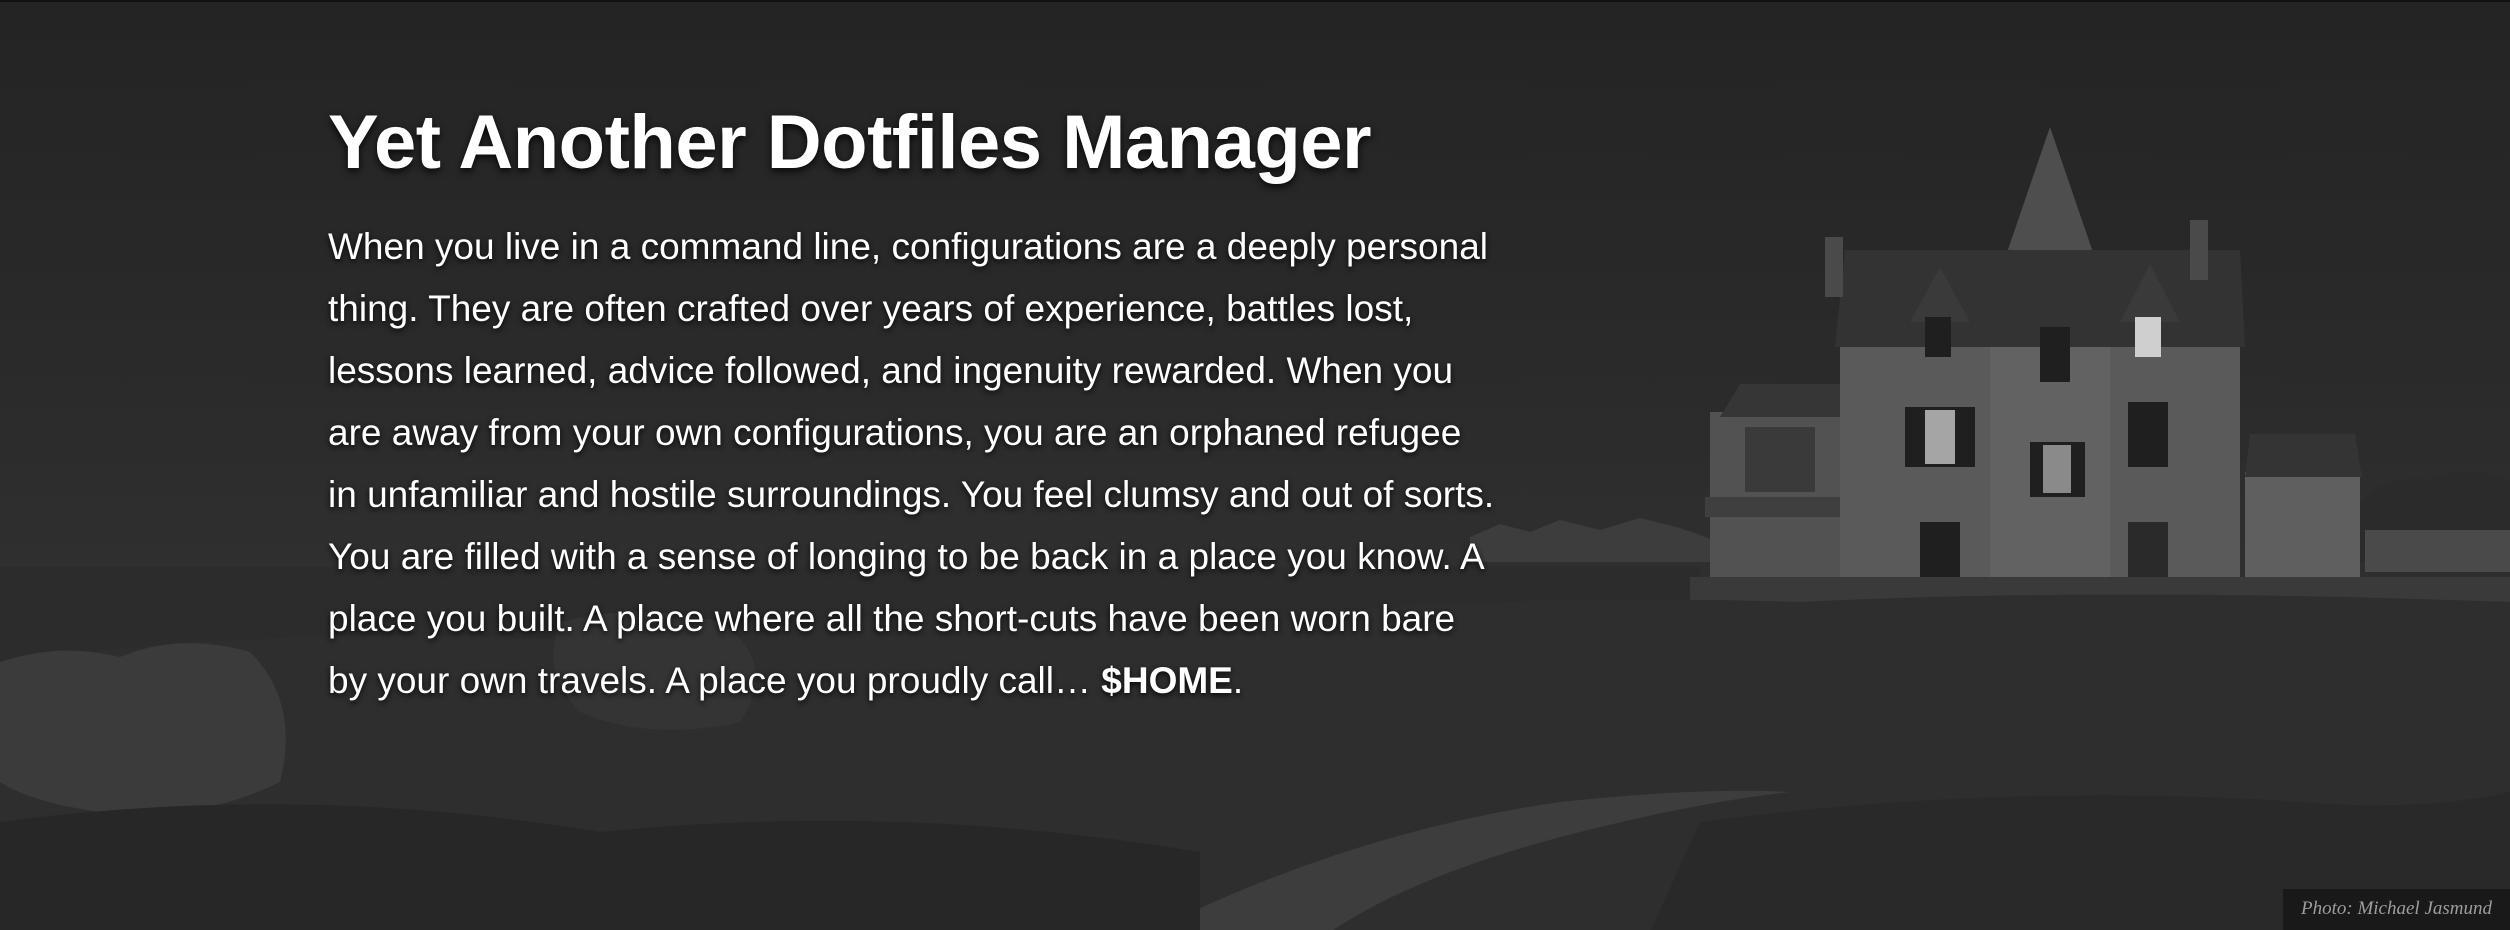 This screenshot has width=2510, height=930. I want to click on intro-end: ., so click(1238, 680).